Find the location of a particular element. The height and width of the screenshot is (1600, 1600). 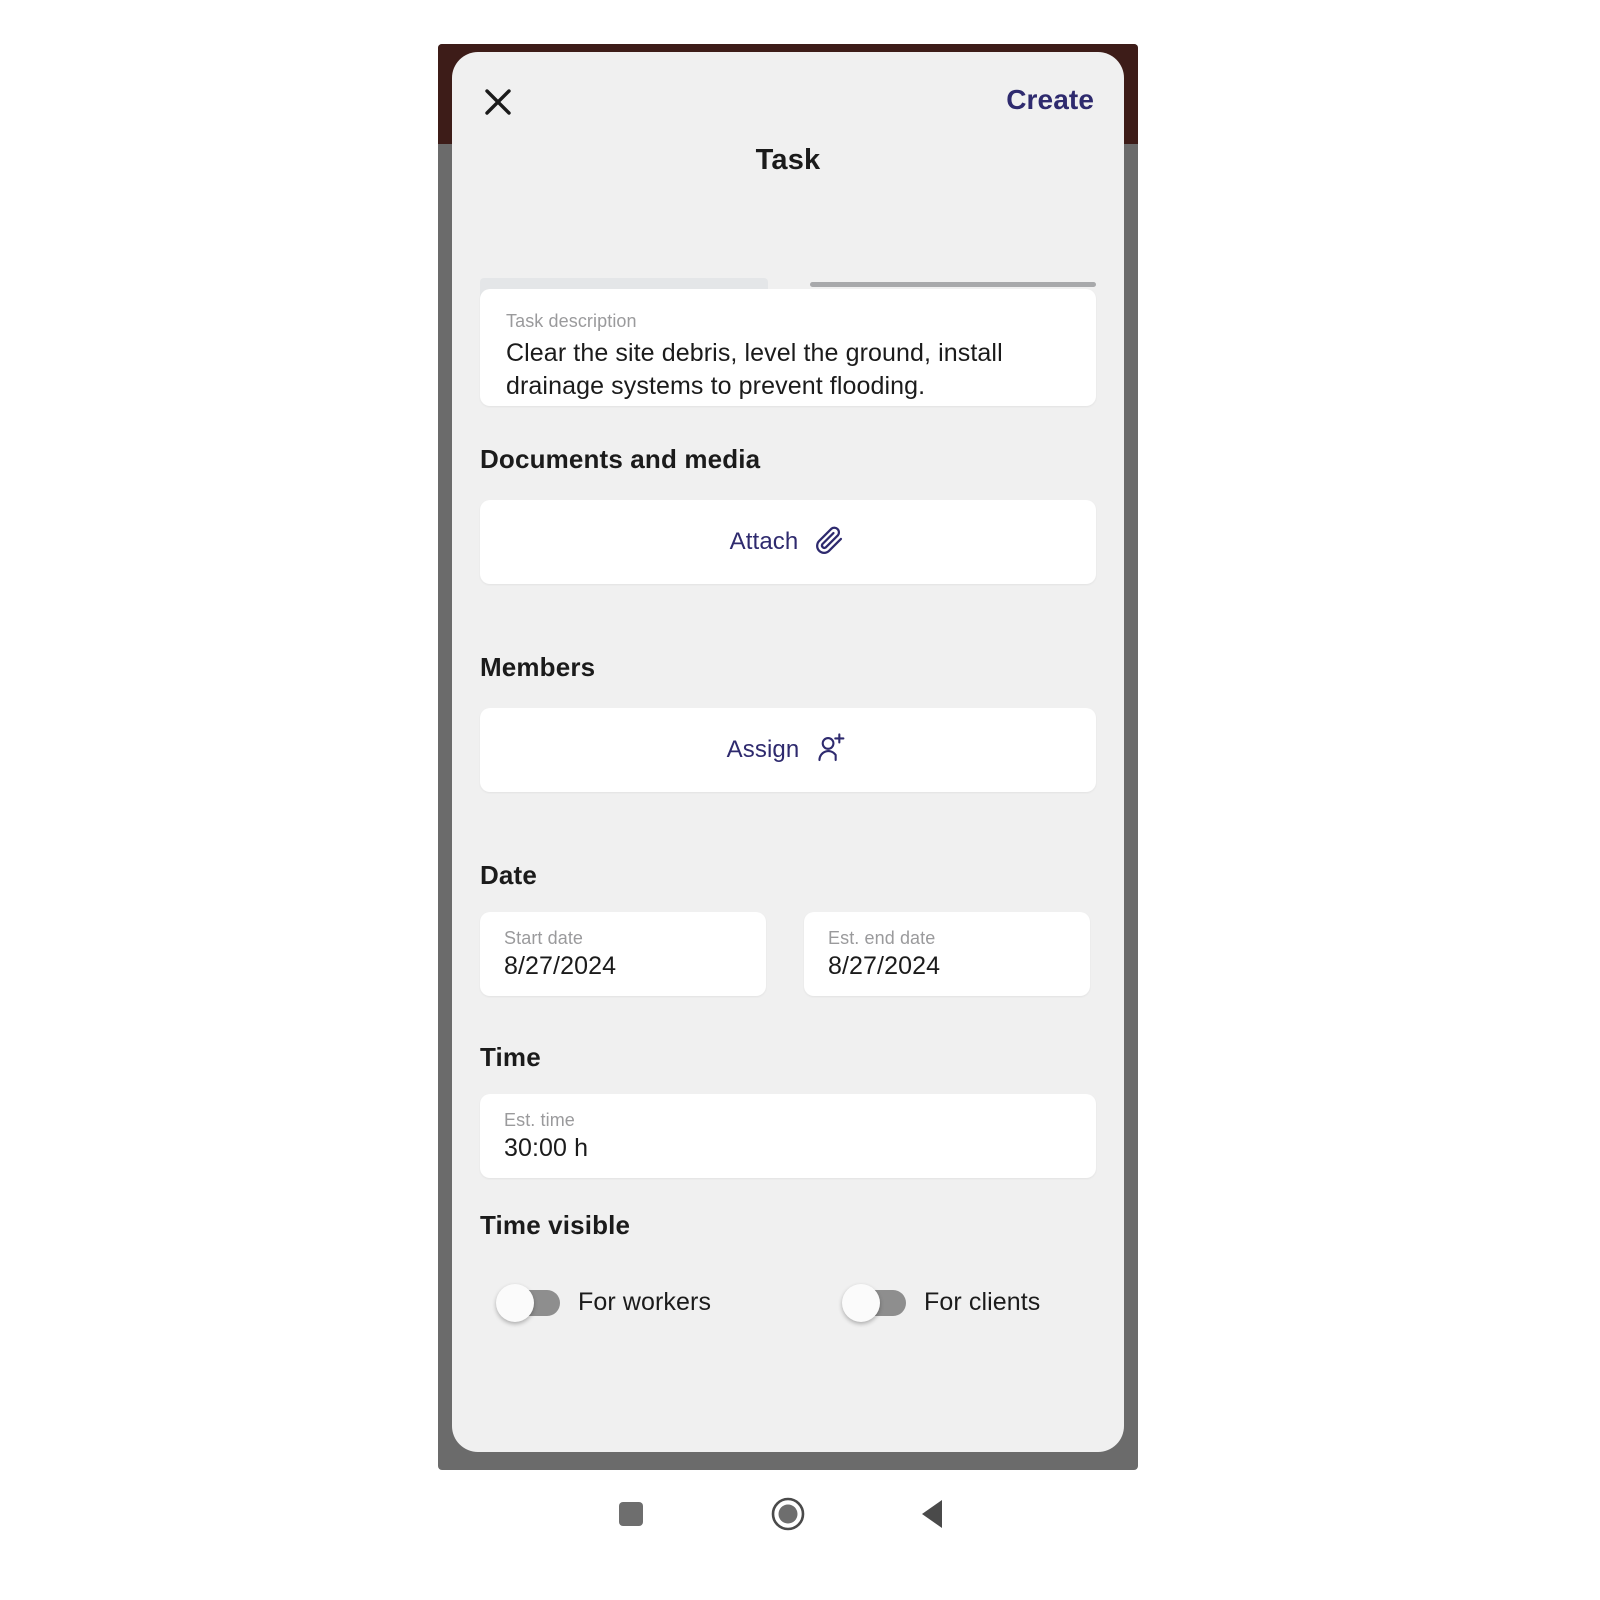

circle-home-icon is located at coordinates (788, 1515).